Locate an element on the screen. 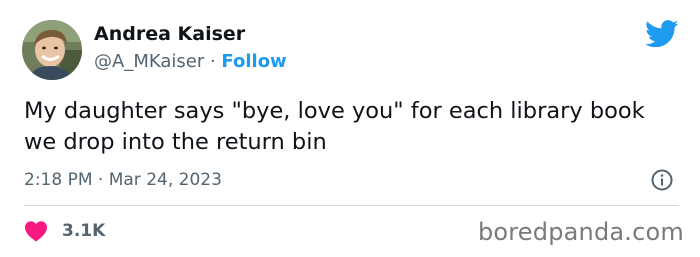 This screenshot has height=257, width=700. avatar-photo is located at coordinates (52, 50).